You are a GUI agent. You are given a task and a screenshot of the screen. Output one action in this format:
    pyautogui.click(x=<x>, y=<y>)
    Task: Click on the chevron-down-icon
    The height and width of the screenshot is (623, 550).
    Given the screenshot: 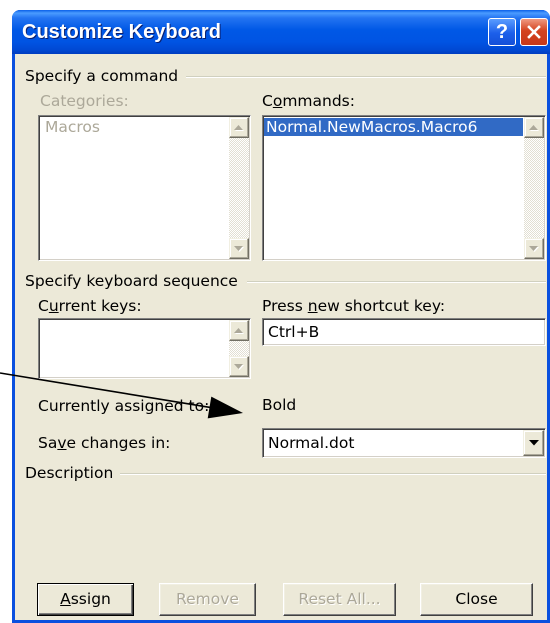 What is the action you would take?
    pyautogui.click(x=533, y=443)
    